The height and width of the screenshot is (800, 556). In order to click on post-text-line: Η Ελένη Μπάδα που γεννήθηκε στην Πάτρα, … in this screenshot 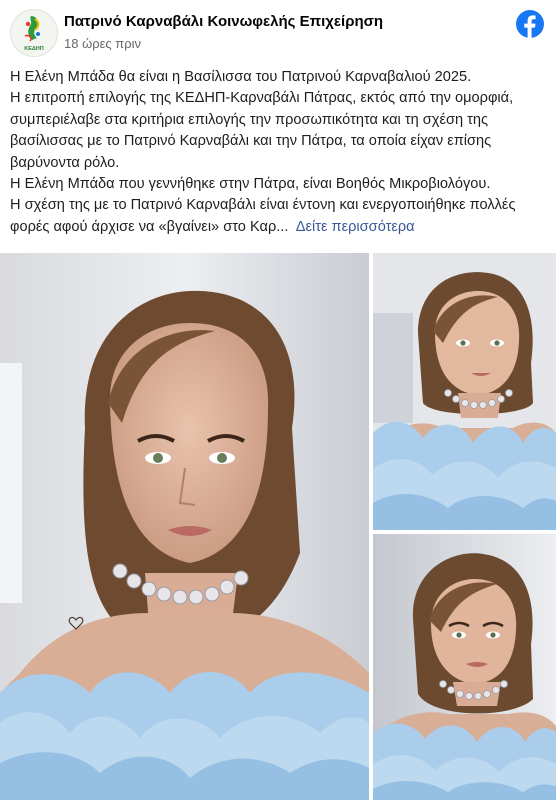, I will do `click(250, 184)`.